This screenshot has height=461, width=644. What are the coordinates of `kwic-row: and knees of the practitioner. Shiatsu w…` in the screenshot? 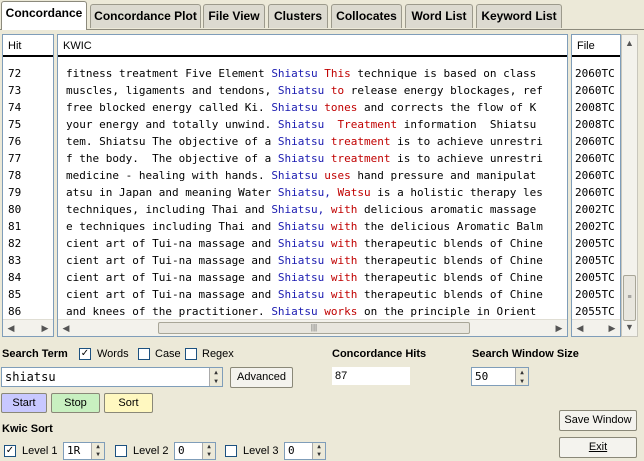 It's located at (312, 311).